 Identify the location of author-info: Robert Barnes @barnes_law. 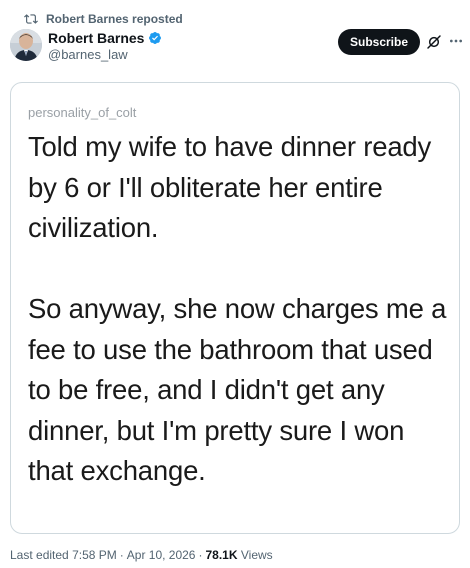
(105, 45).